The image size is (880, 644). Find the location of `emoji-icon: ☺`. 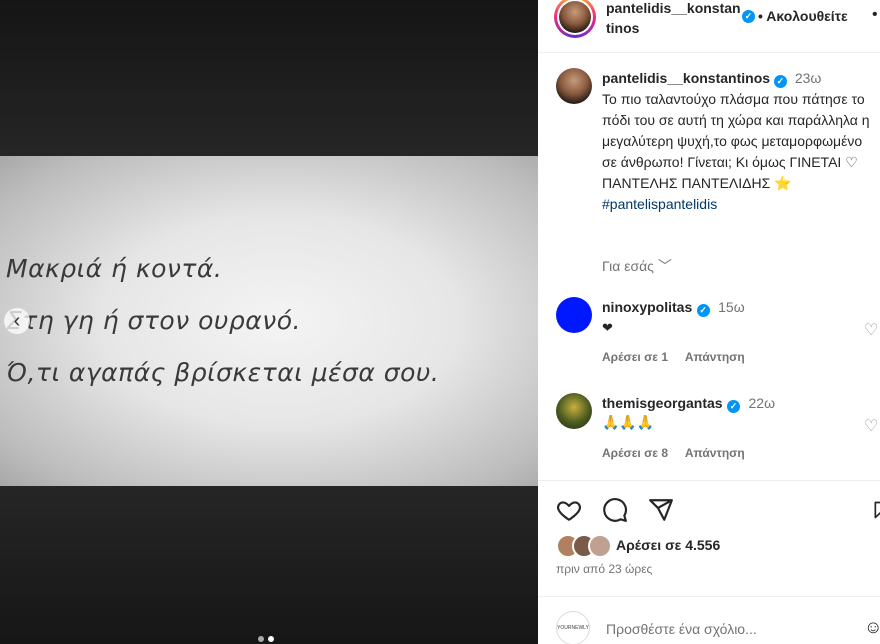

emoji-icon: ☺ is located at coordinates (872, 627).